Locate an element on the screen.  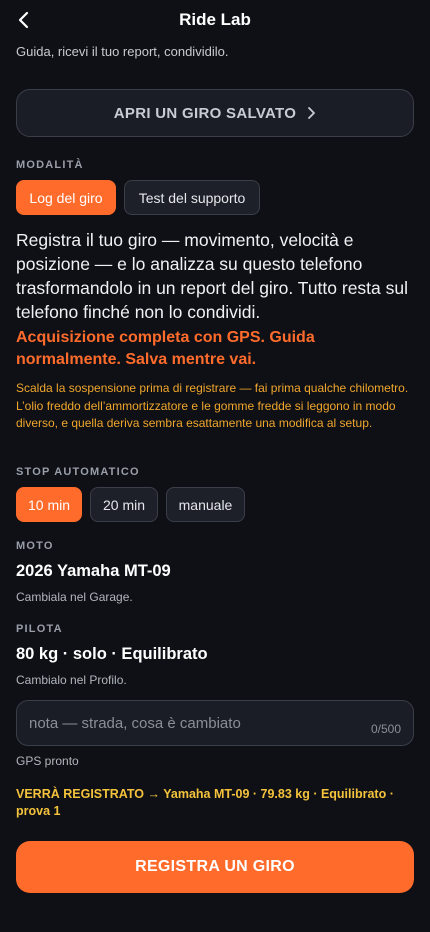
auto-stop-option-20min: 20 min is located at coordinates (124, 504).